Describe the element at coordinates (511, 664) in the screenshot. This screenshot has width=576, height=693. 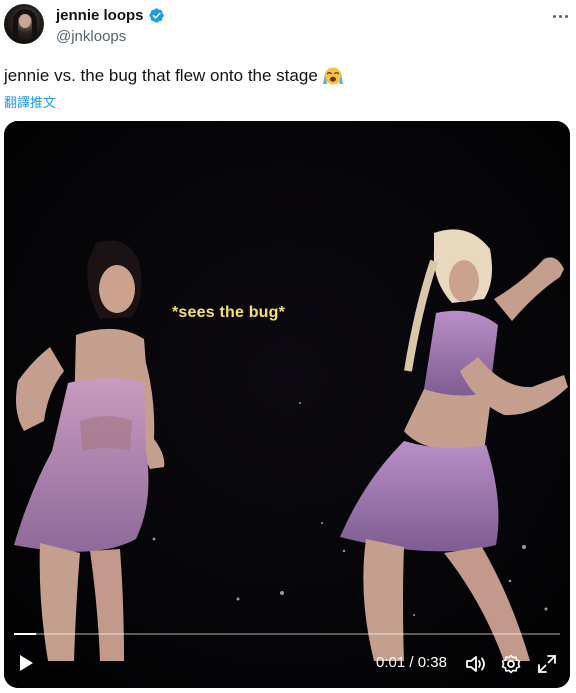
I see `settings-gear-icon` at that location.